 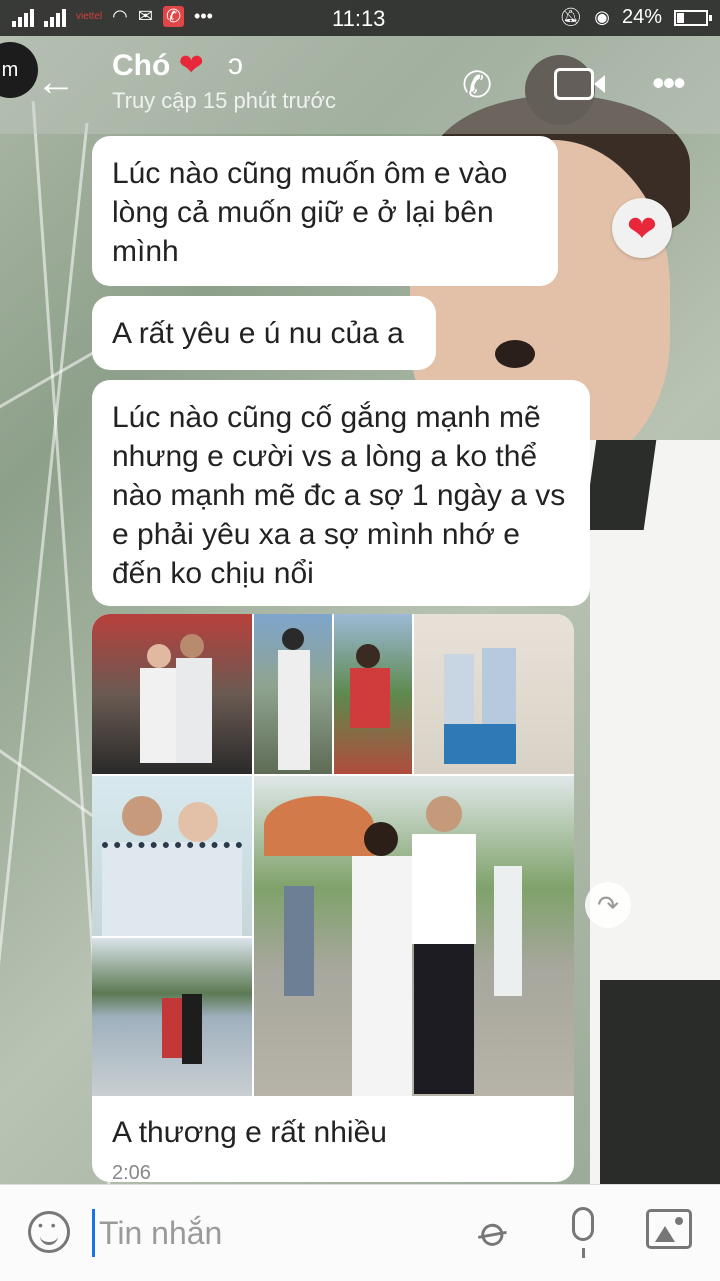 I want to click on contact-name: Chó ❤, so click(x=158, y=65).